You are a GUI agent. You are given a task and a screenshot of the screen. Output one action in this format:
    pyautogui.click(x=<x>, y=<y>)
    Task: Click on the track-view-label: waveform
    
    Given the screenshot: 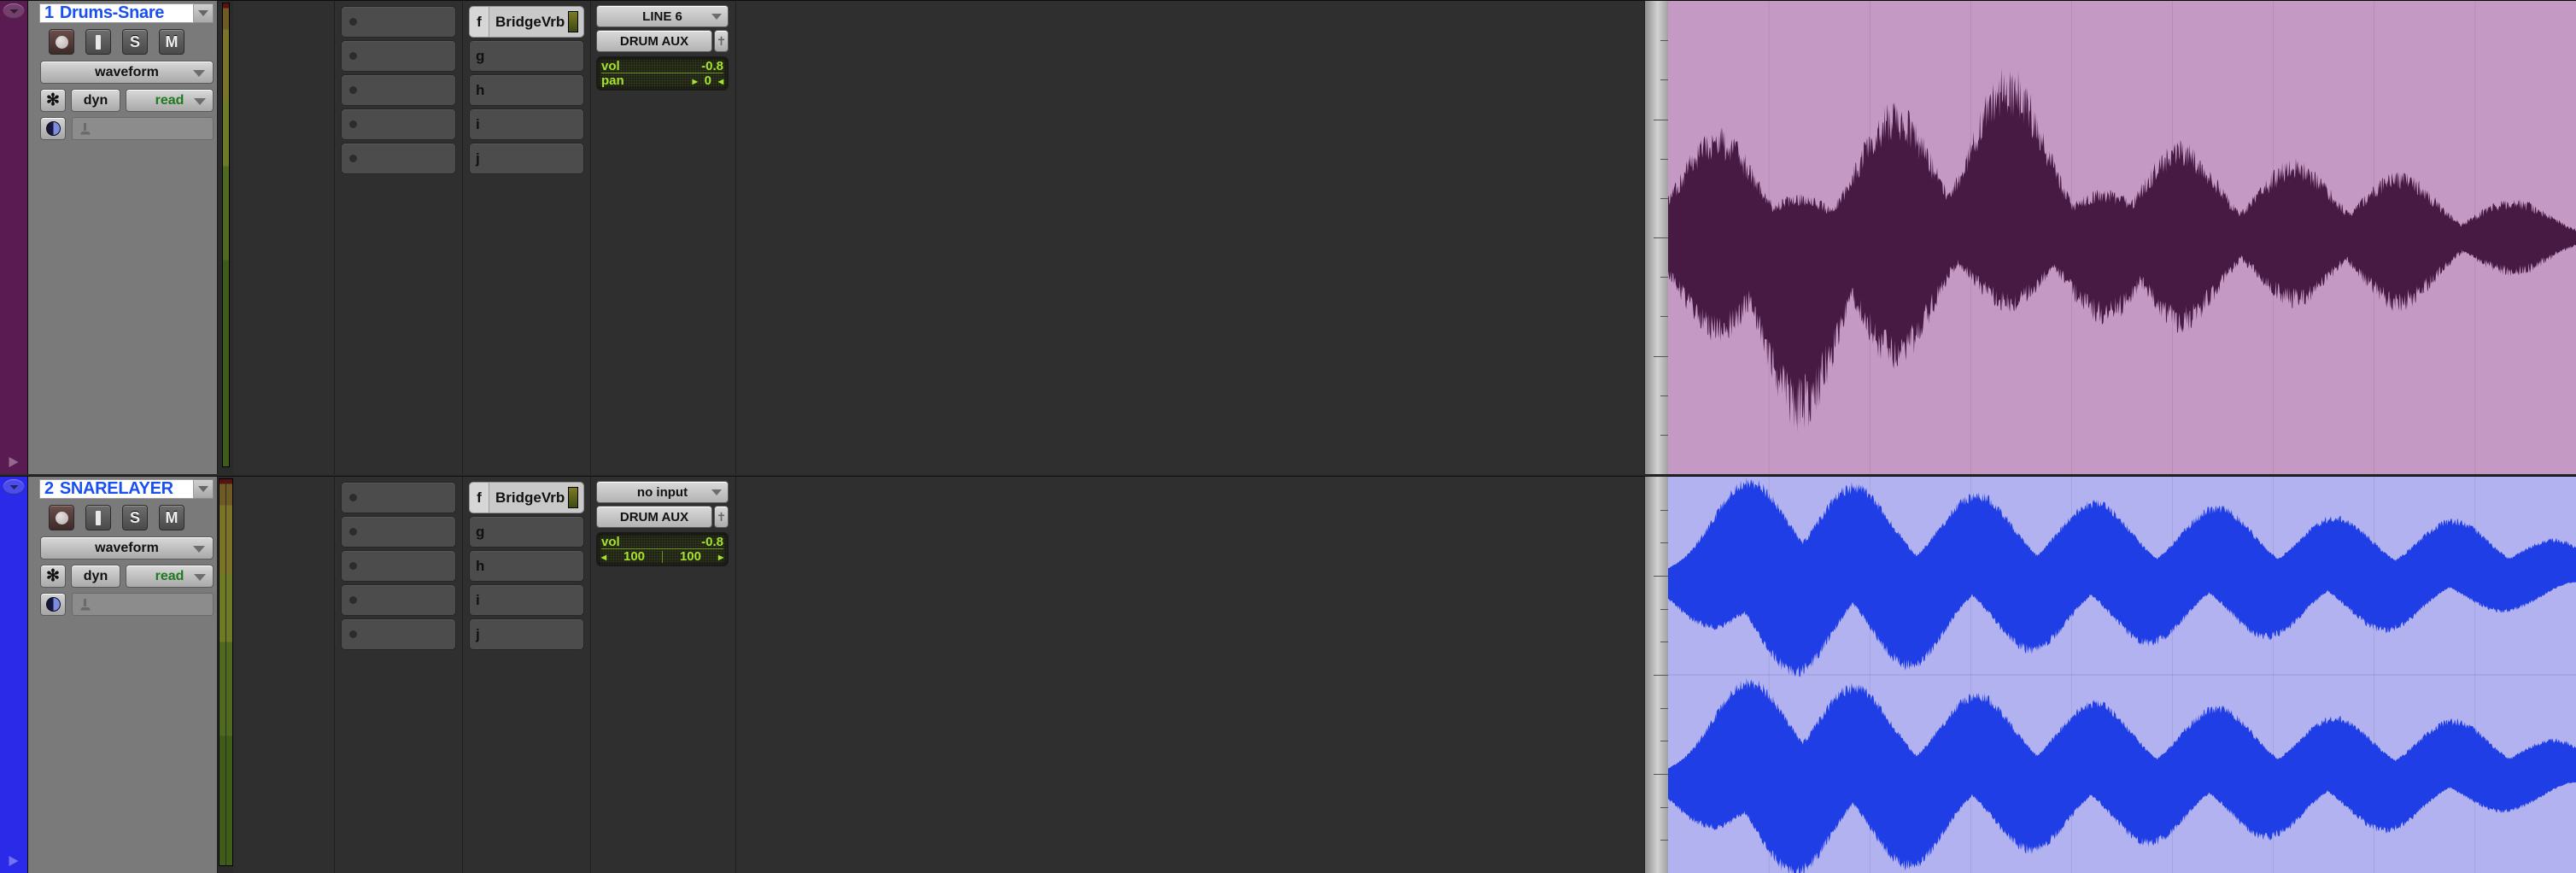 What is the action you would take?
    pyautogui.click(x=127, y=548)
    